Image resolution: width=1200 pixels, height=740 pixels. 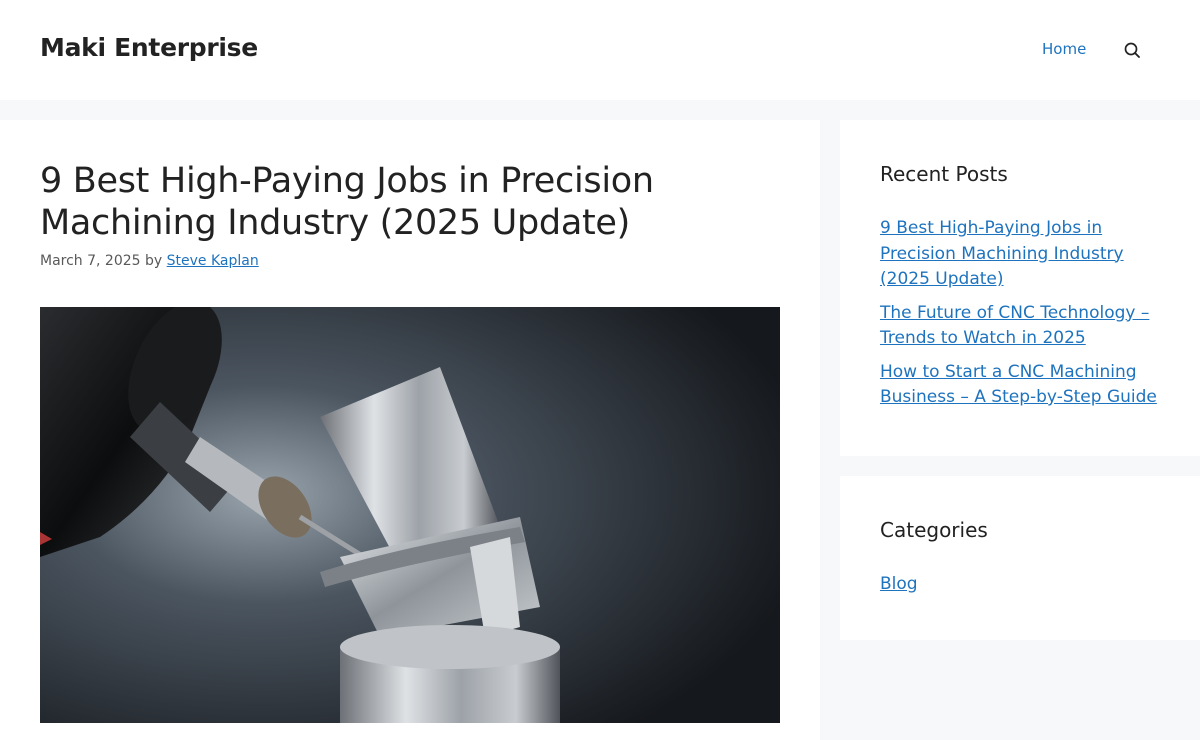 I want to click on post-date: March 7, 2025, so click(x=90, y=261).